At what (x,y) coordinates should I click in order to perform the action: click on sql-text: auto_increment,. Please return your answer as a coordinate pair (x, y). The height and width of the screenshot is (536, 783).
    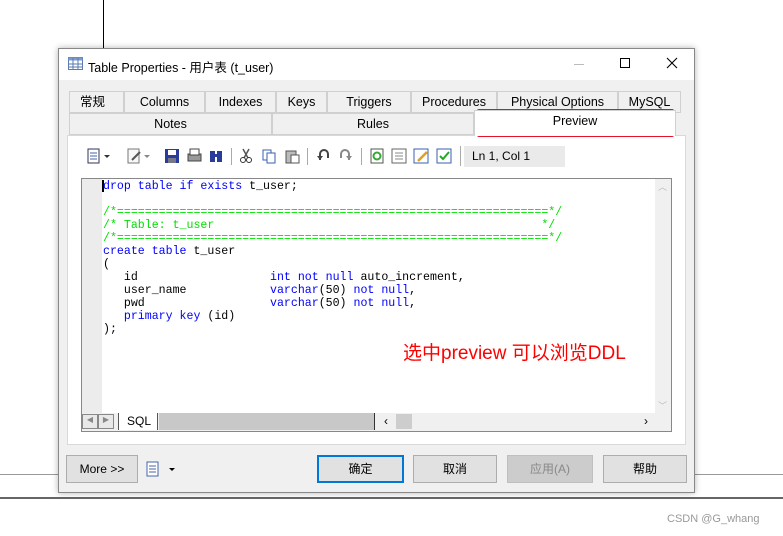
    Looking at the image, I should click on (409, 277).